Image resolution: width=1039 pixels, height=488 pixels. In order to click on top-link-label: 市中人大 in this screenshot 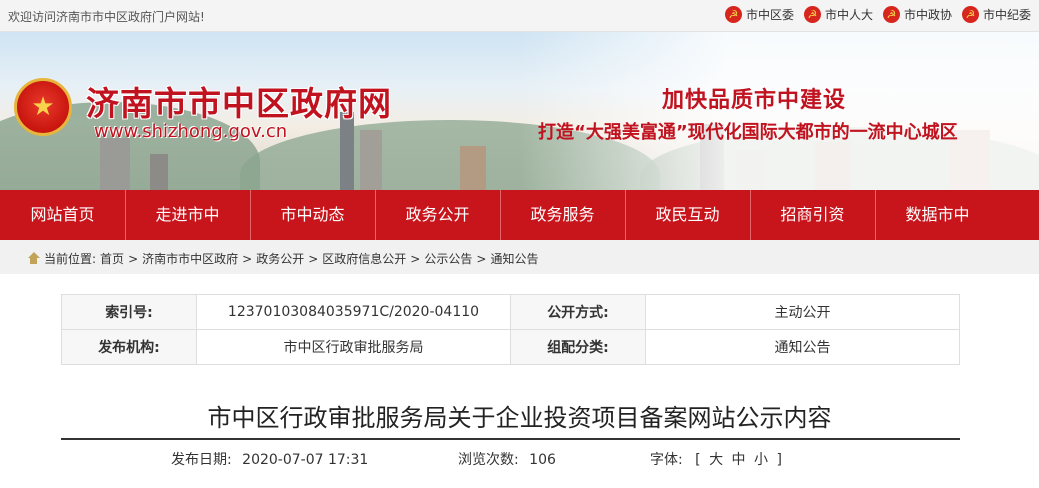, I will do `click(848, 15)`.